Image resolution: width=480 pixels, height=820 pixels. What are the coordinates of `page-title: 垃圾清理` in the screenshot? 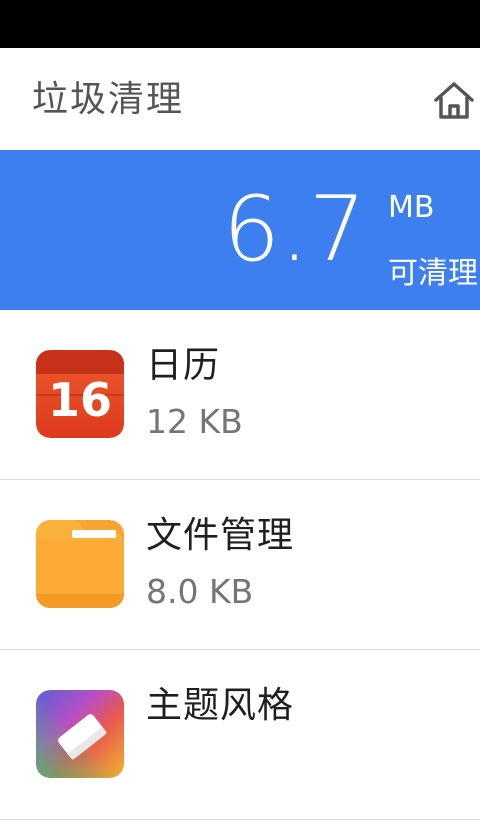 It's located at (108, 99).